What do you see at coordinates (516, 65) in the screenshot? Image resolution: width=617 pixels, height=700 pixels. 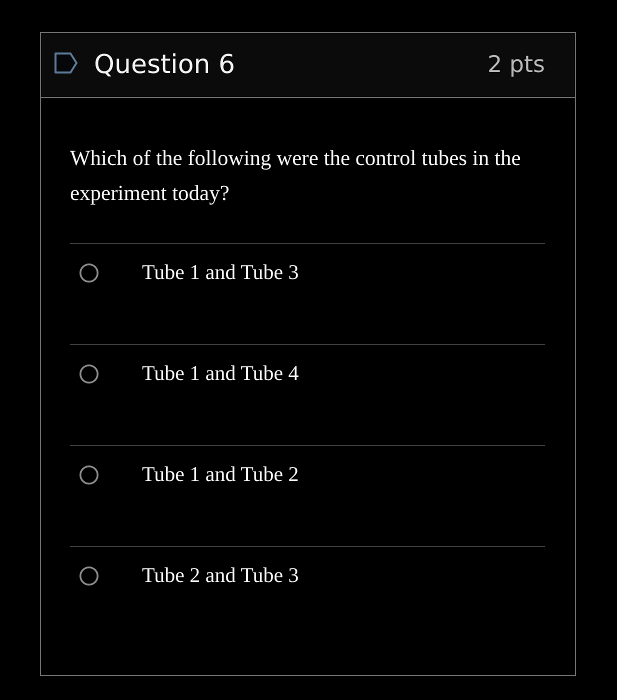 I see `points-label: 2 pts` at bounding box center [516, 65].